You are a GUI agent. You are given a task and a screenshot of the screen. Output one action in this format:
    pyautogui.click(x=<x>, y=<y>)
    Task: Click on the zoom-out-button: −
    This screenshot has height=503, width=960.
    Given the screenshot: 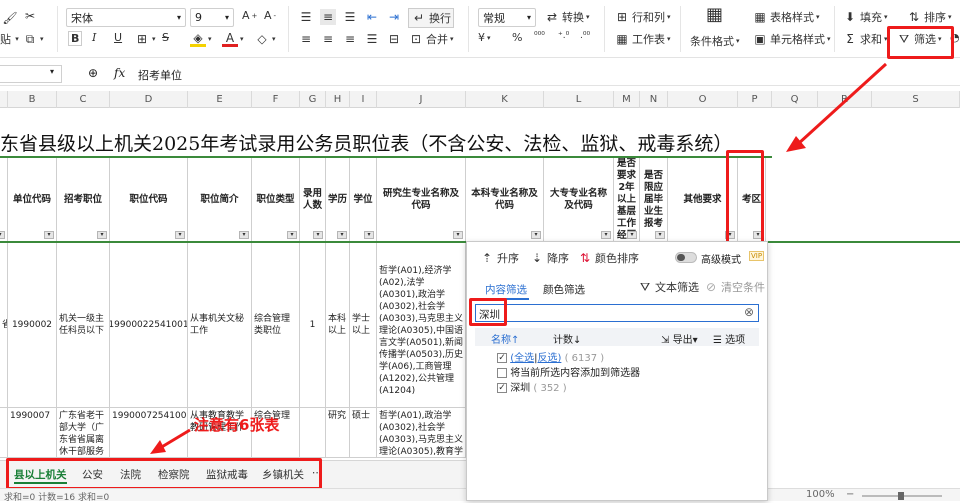 What is the action you would take?
    pyautogui.click(x=850, y=494)
    